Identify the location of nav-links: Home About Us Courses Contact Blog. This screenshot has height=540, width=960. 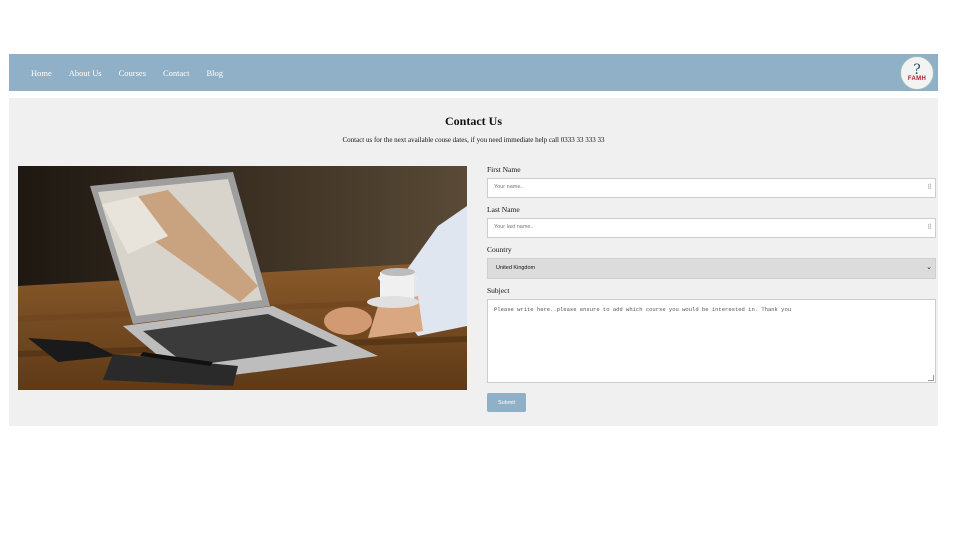
(135, 72).